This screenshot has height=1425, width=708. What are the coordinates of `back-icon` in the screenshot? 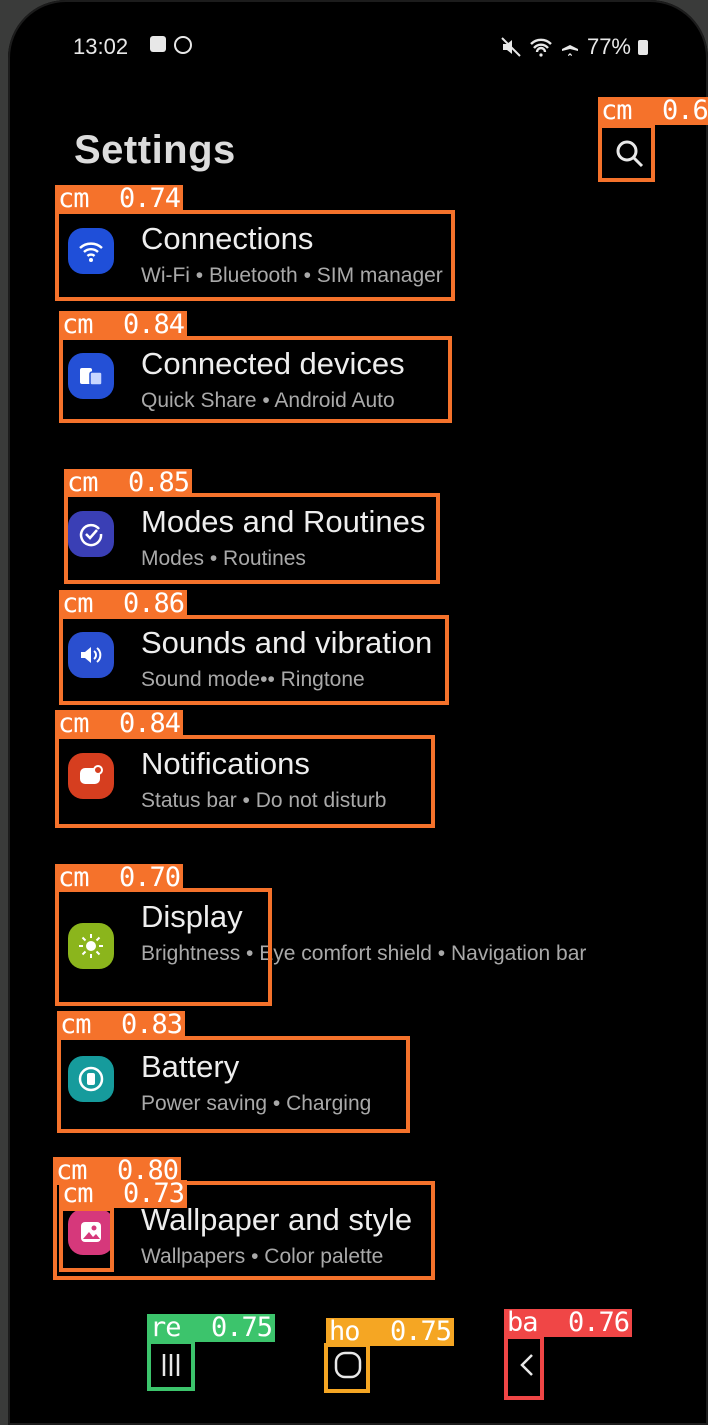 It's located at (526, 1365).